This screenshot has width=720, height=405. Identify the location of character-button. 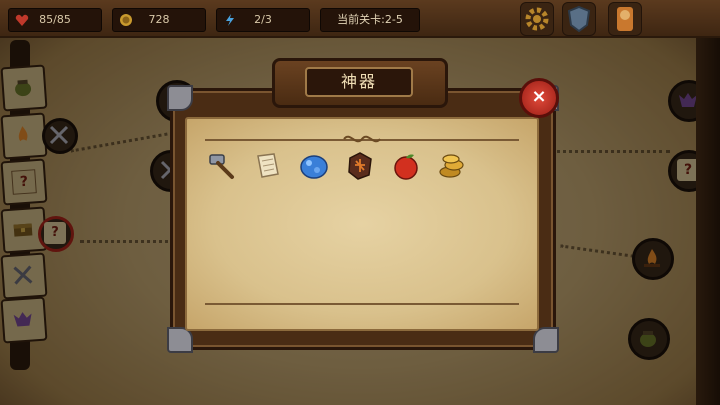
(625, 19).